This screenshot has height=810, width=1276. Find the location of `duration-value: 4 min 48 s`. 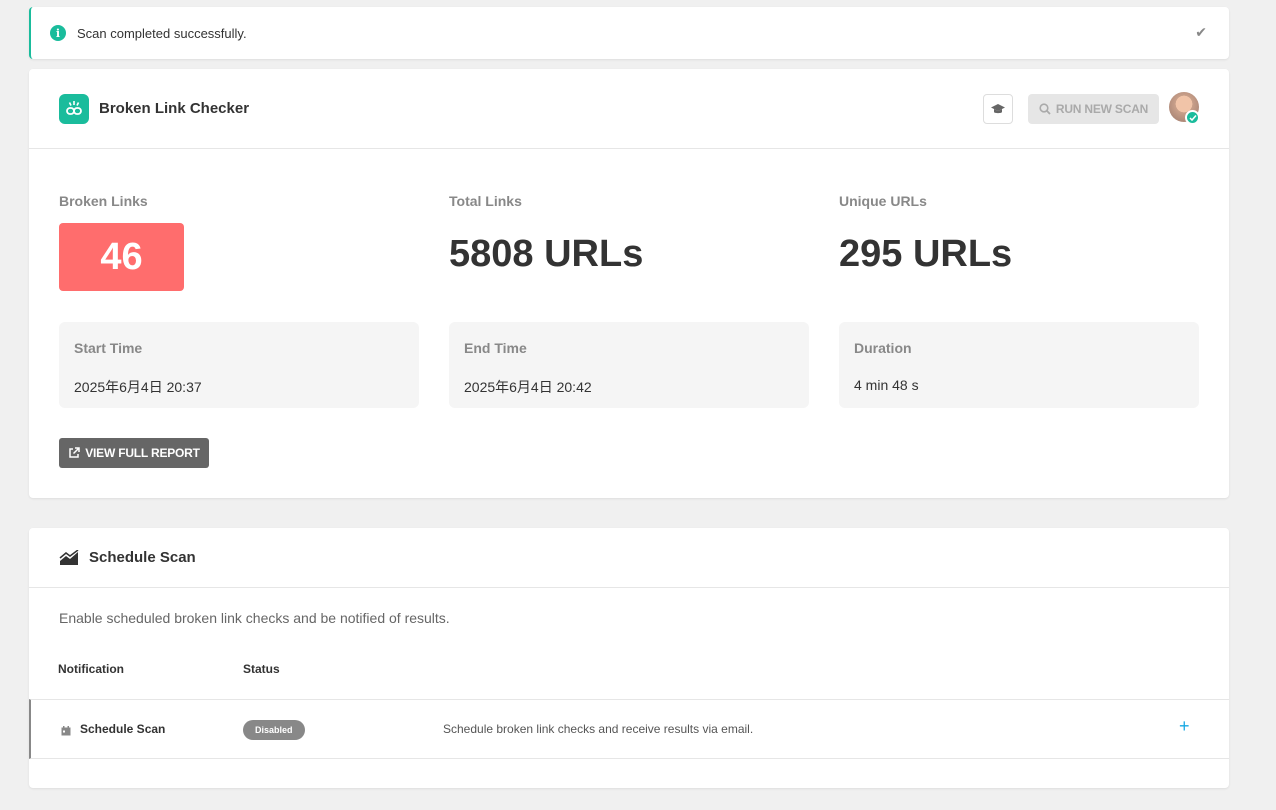

duration-value: 4 min 48 s is located at coordinates (886, 385).